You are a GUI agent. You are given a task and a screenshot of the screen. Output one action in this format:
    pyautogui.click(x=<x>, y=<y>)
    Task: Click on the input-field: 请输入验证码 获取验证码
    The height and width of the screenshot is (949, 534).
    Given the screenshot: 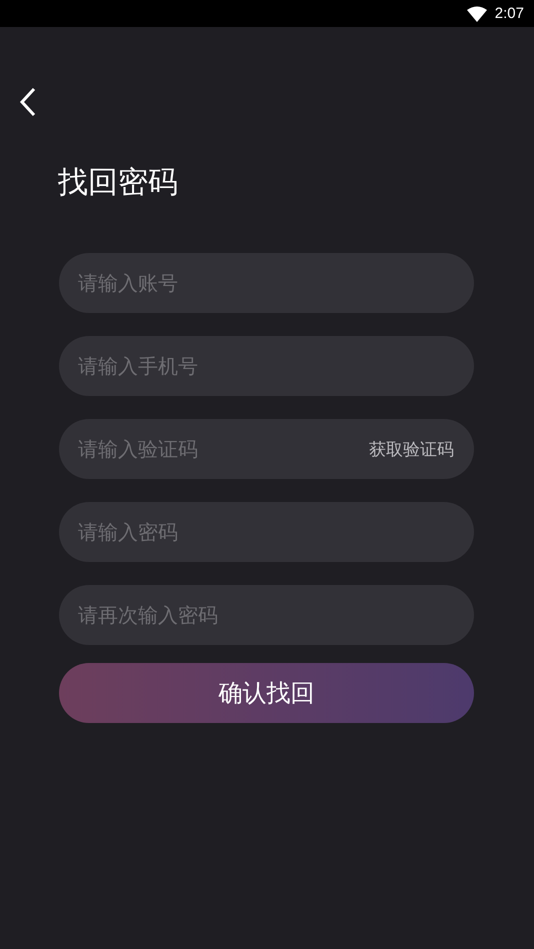 What is the action you would take?
    pyautogui.click(x=266, y=449)
    